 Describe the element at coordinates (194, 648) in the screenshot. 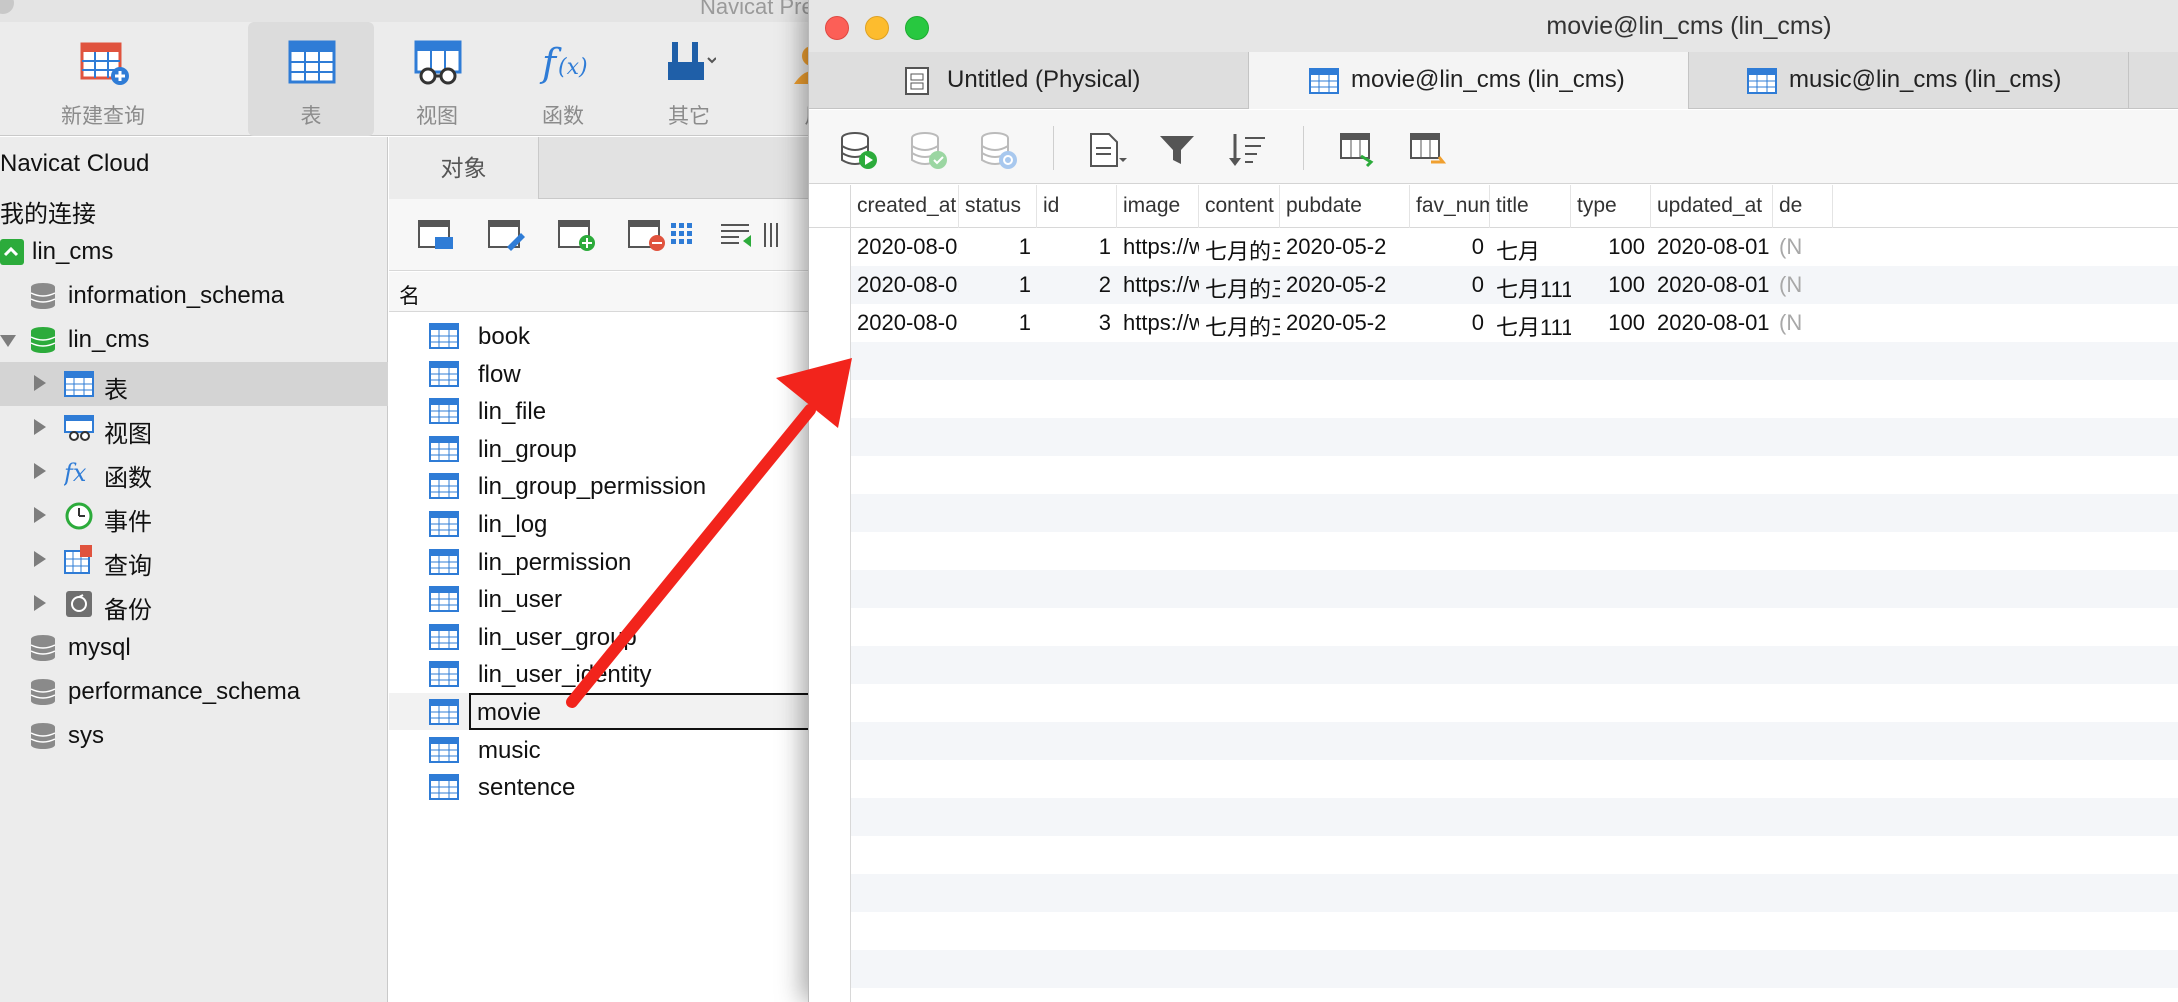

I see `sidebar-item-mysql: mysql` at that location.